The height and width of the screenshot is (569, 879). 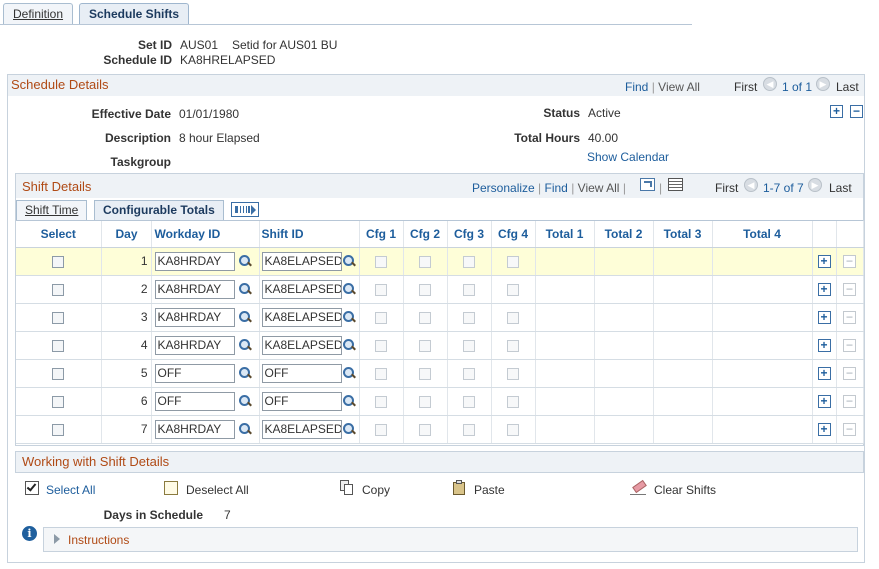 What do you see at coordinates (639, 487) in the screenshot?
I see `eraser-icon` at bounding box center [639, 487].